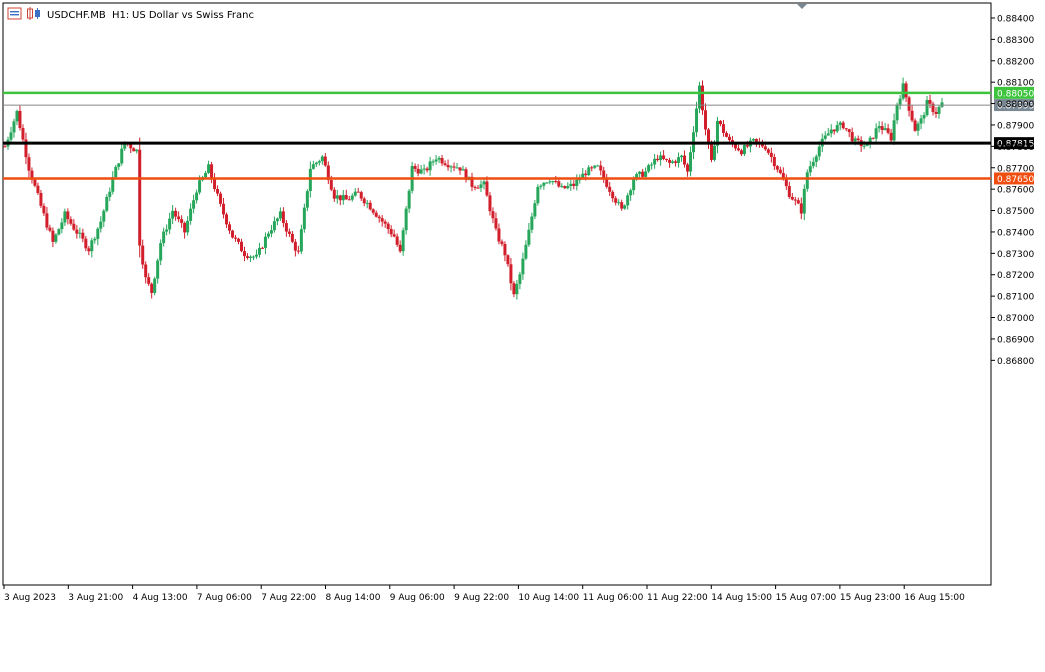 This screenshot has height=672, width=1045. I want to click on x-tick-label: 9 Aug 22:00, so click(481, 598).